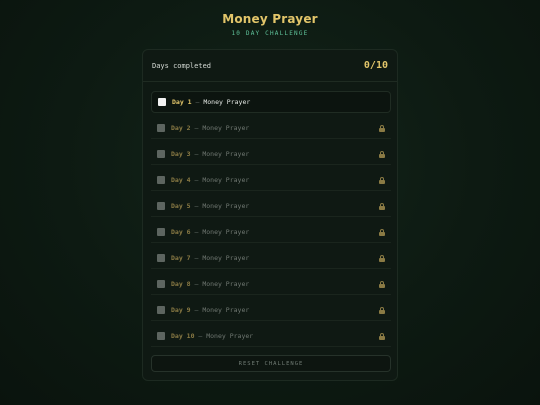 Image resolution: width=540 pixels, height=405 pixels. What do you see at coordinates (271, 284) in the screenshot?
I see `day-item-8: Day 8 — Money Prayer` at bounding box center [271, 284].